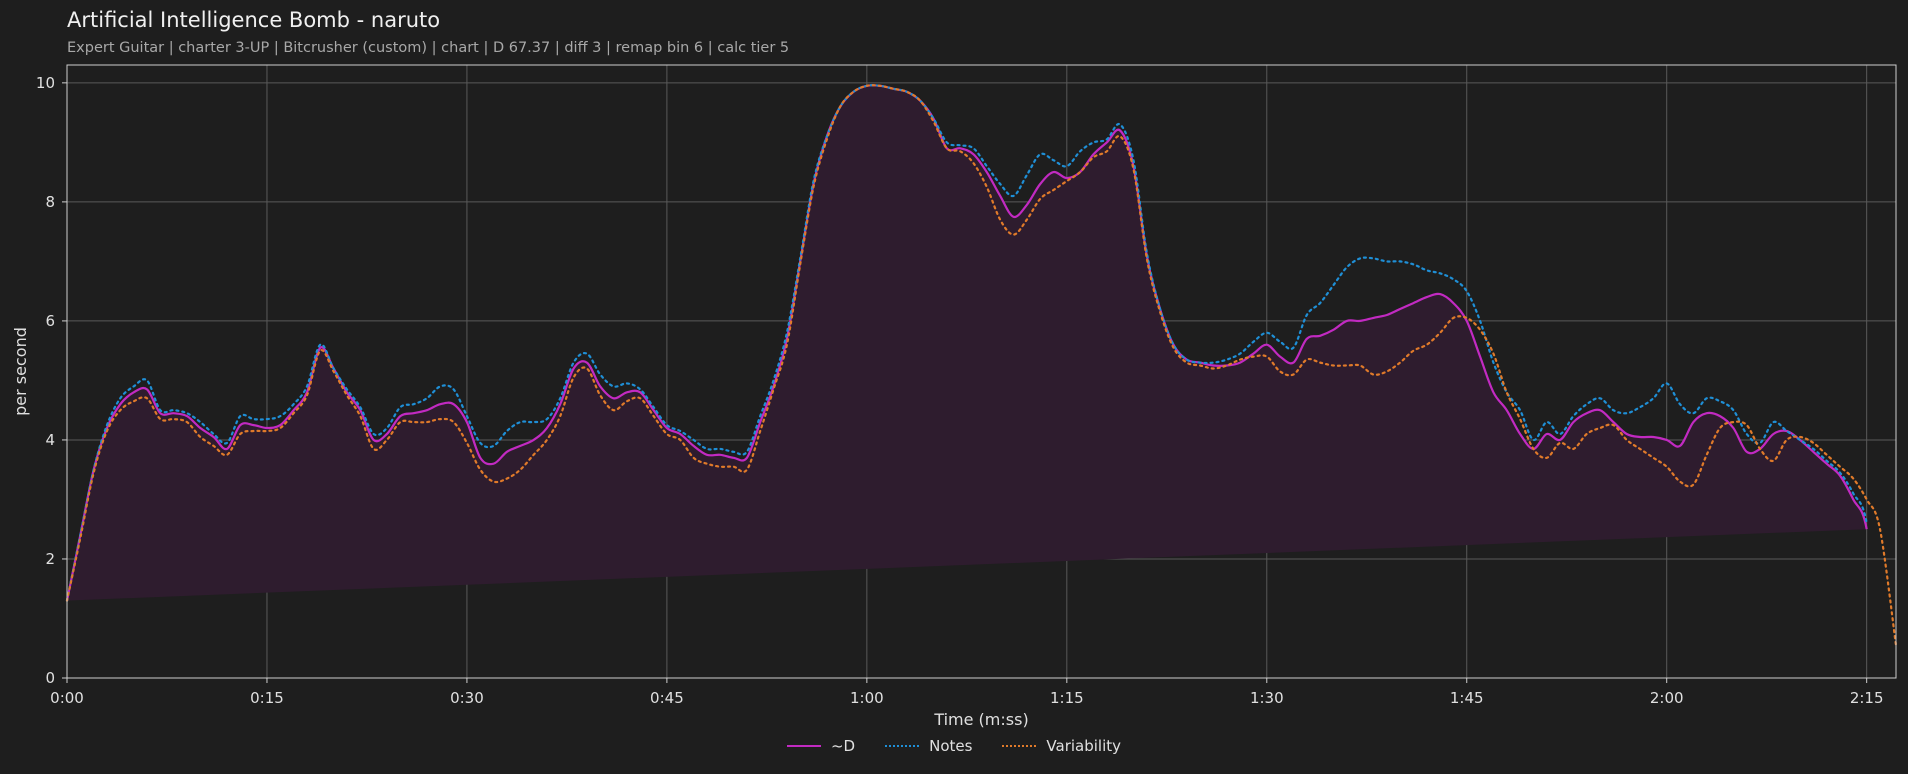  What do you see at coordinates (50, 321) in the screenshot?
I see `y-tick-label: 6` at bounding box center [50, 321].